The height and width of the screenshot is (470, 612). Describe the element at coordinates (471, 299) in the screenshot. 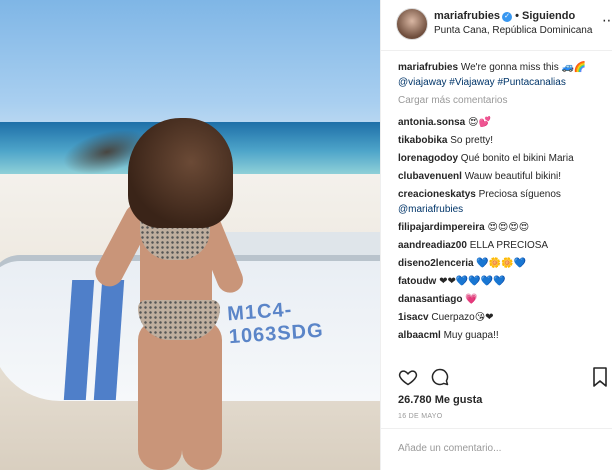

I see `comment-text: 💗` at that location.